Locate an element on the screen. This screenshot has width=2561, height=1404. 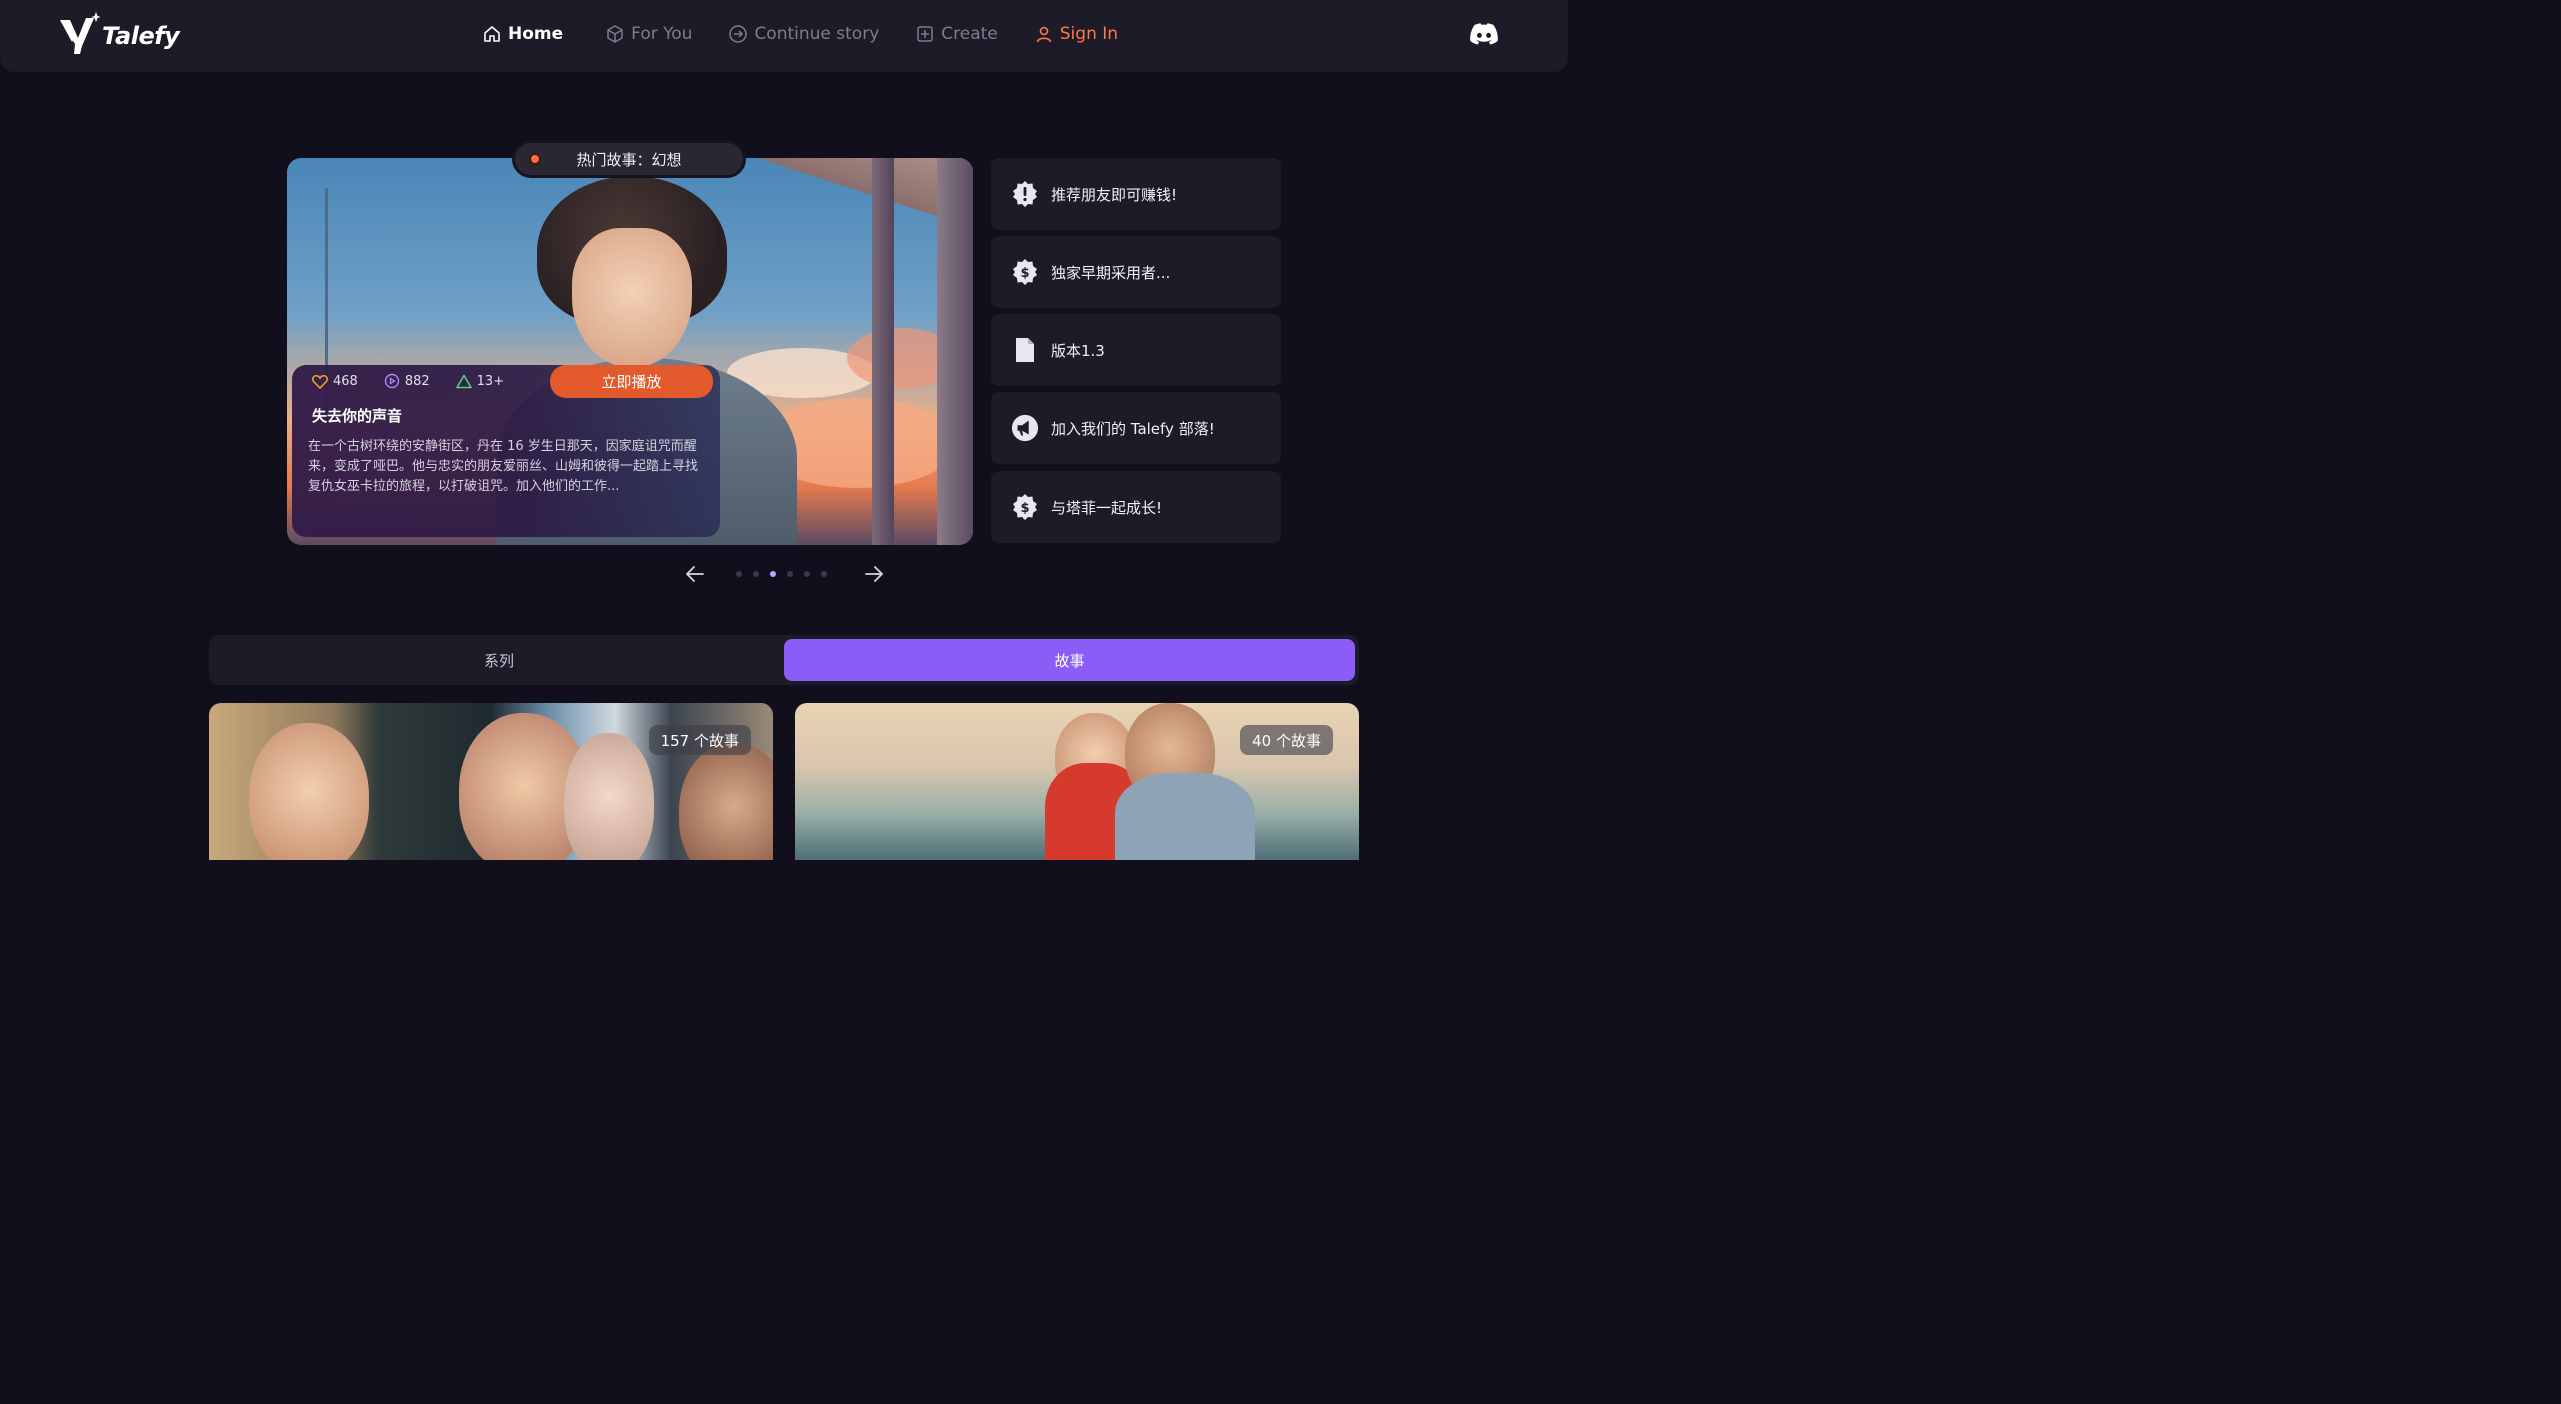
user-icon is located at coordinates (1044, 34).